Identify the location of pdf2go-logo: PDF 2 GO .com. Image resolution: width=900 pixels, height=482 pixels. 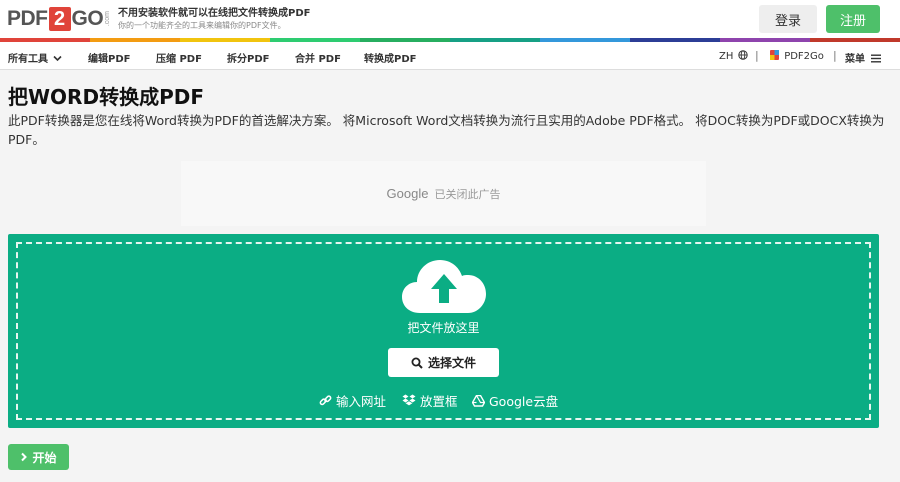
(59, 19).